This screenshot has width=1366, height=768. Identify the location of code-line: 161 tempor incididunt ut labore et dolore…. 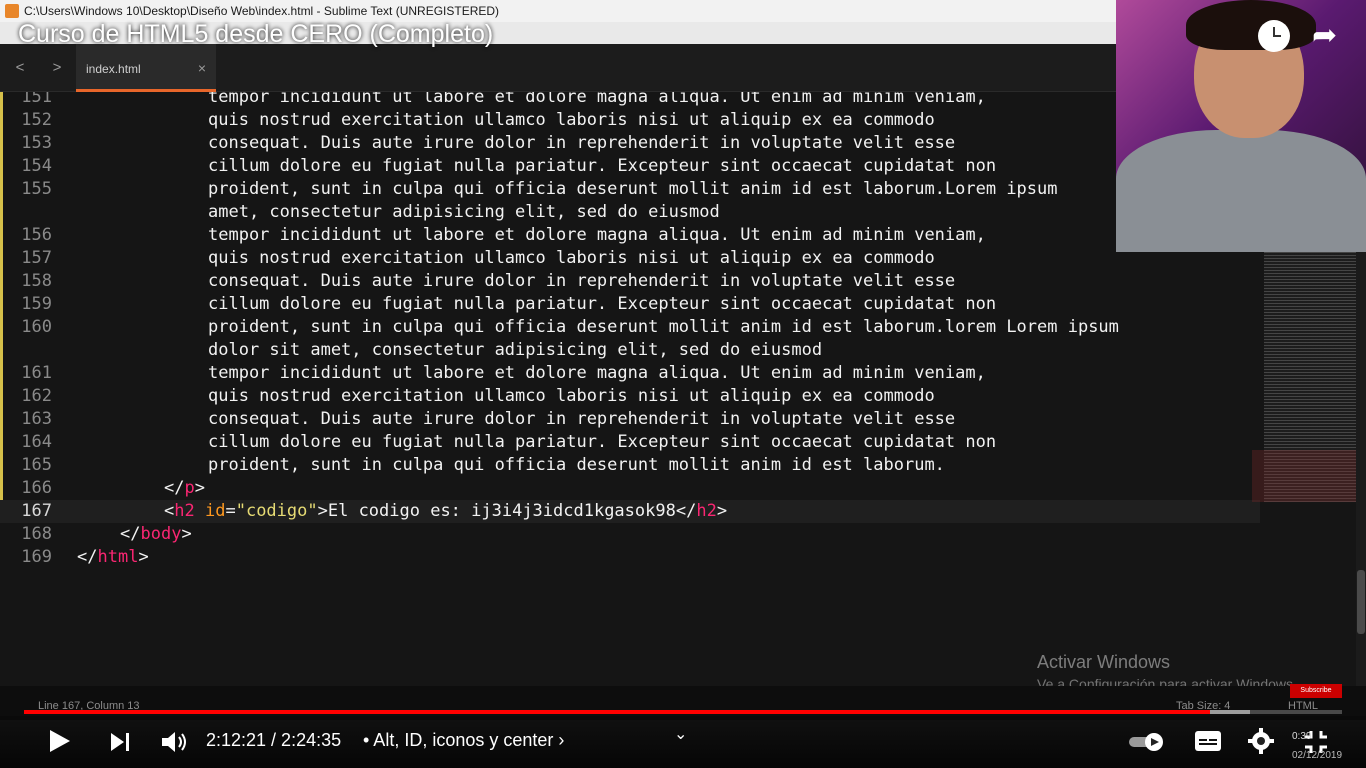
(630, 373).